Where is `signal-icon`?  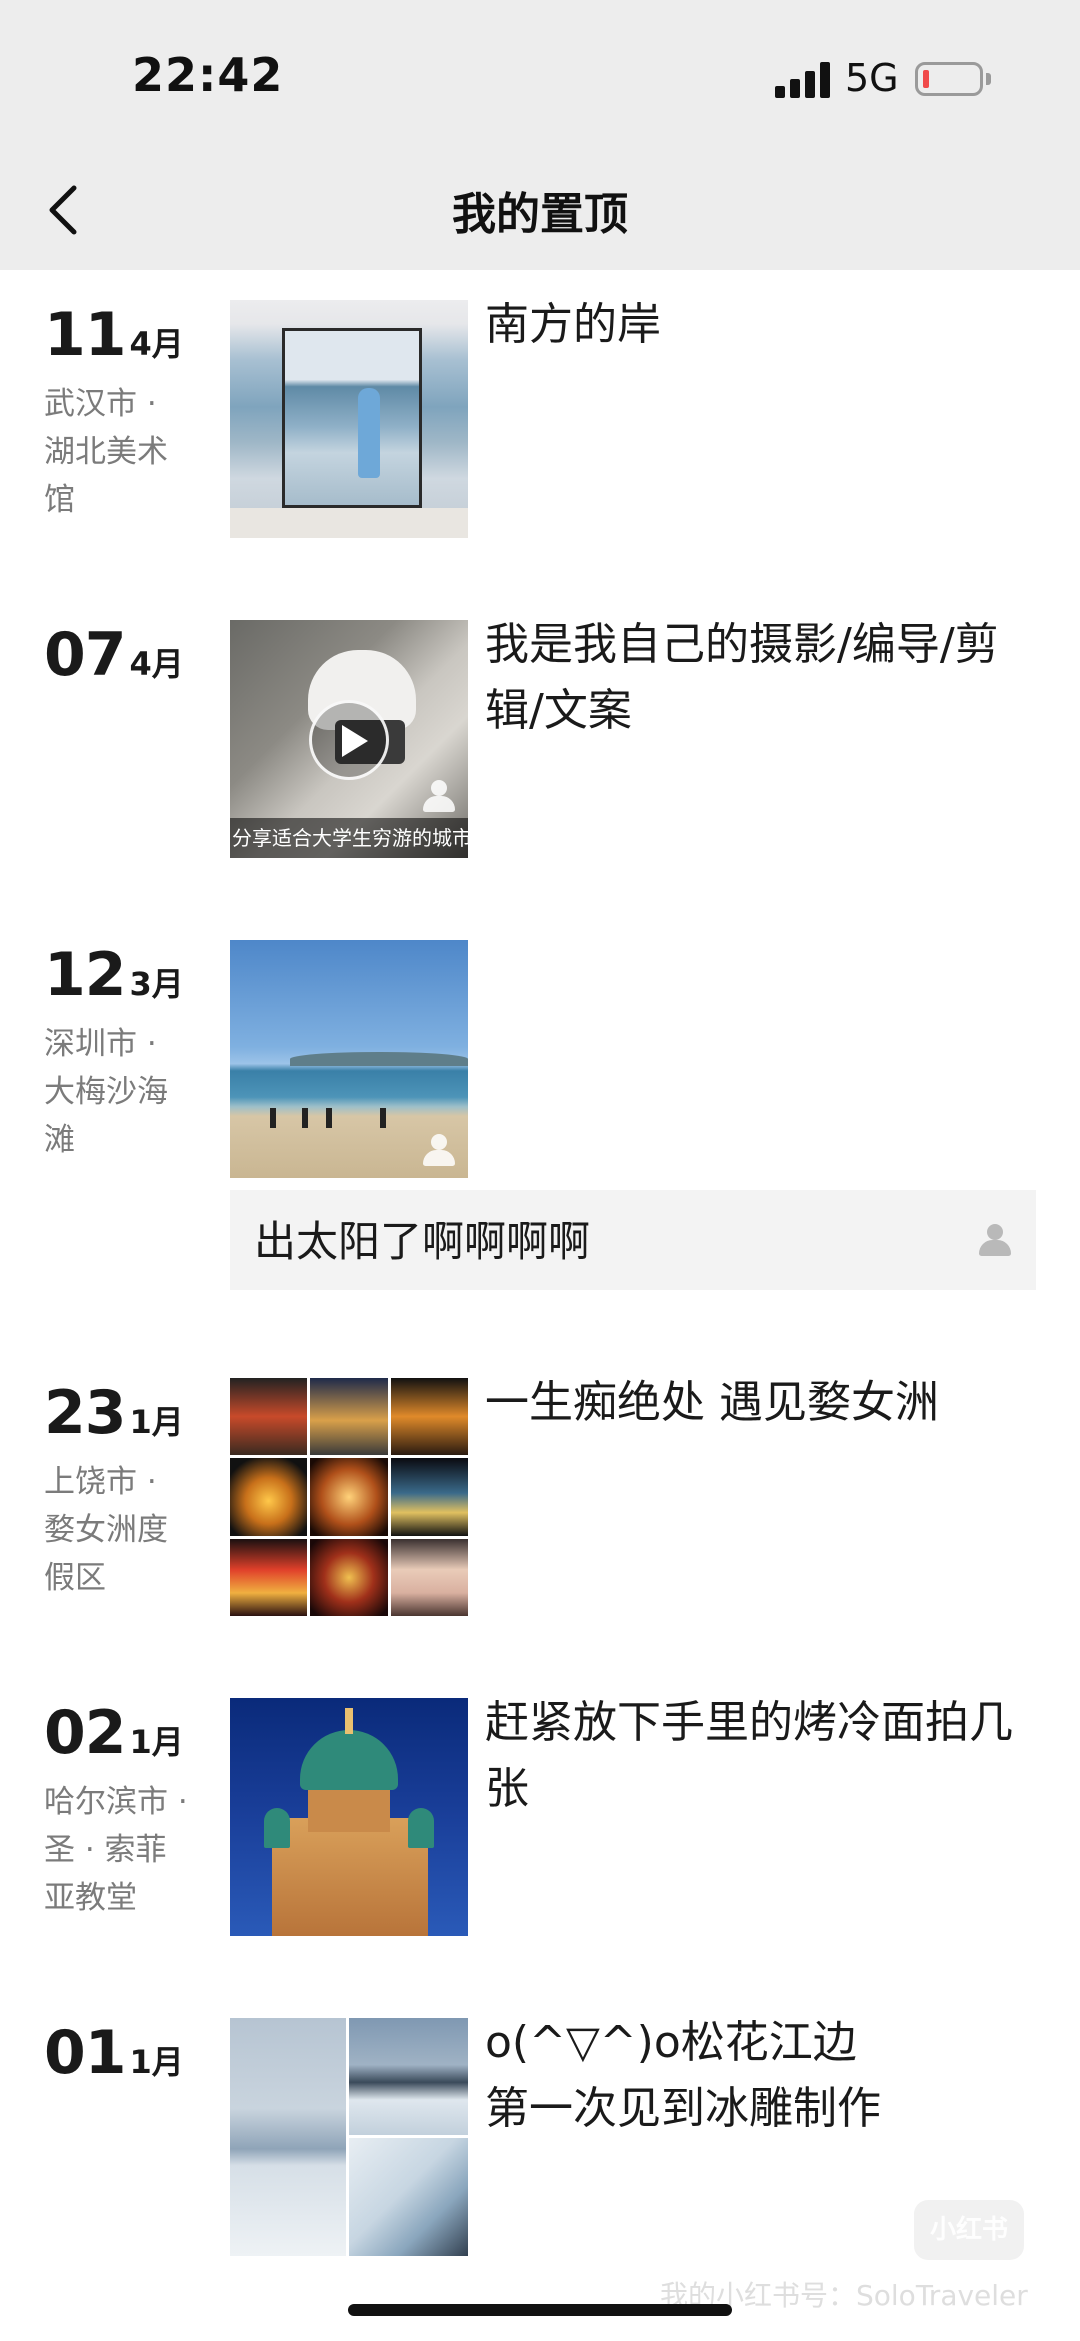 signal-icon is located at coordinates (803, 80).